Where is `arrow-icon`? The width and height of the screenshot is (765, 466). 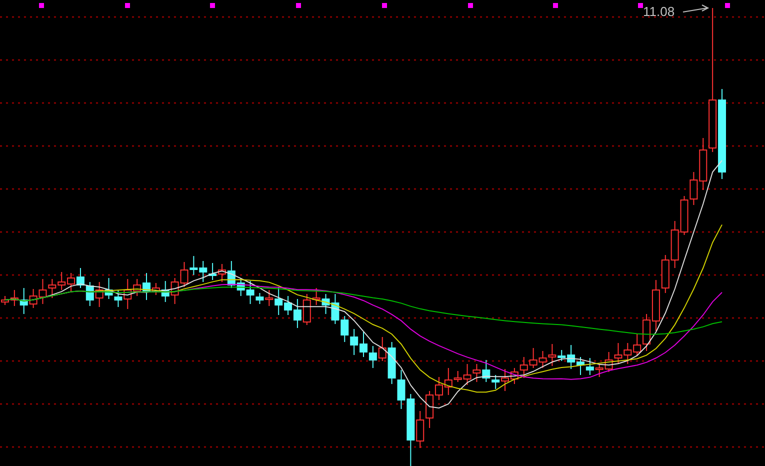
arrow-icon is located at coordinates (696, 8).